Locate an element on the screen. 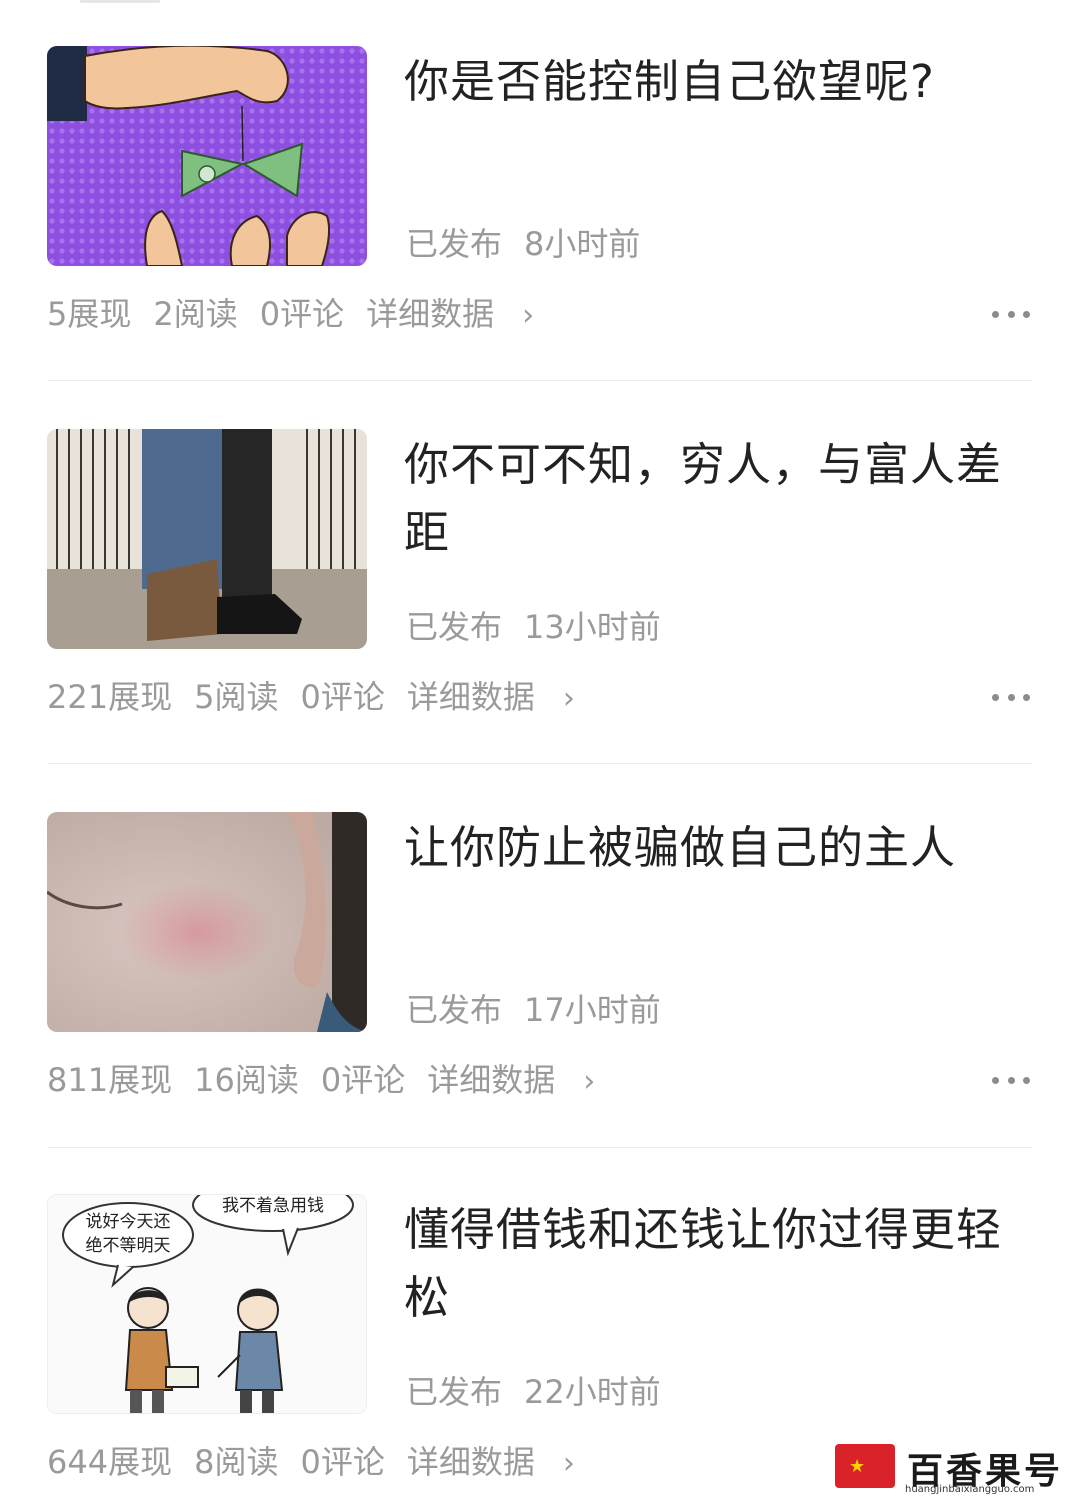 The image size is (1080, 1500). previous-item-edge is located at coordinates (120, 1).